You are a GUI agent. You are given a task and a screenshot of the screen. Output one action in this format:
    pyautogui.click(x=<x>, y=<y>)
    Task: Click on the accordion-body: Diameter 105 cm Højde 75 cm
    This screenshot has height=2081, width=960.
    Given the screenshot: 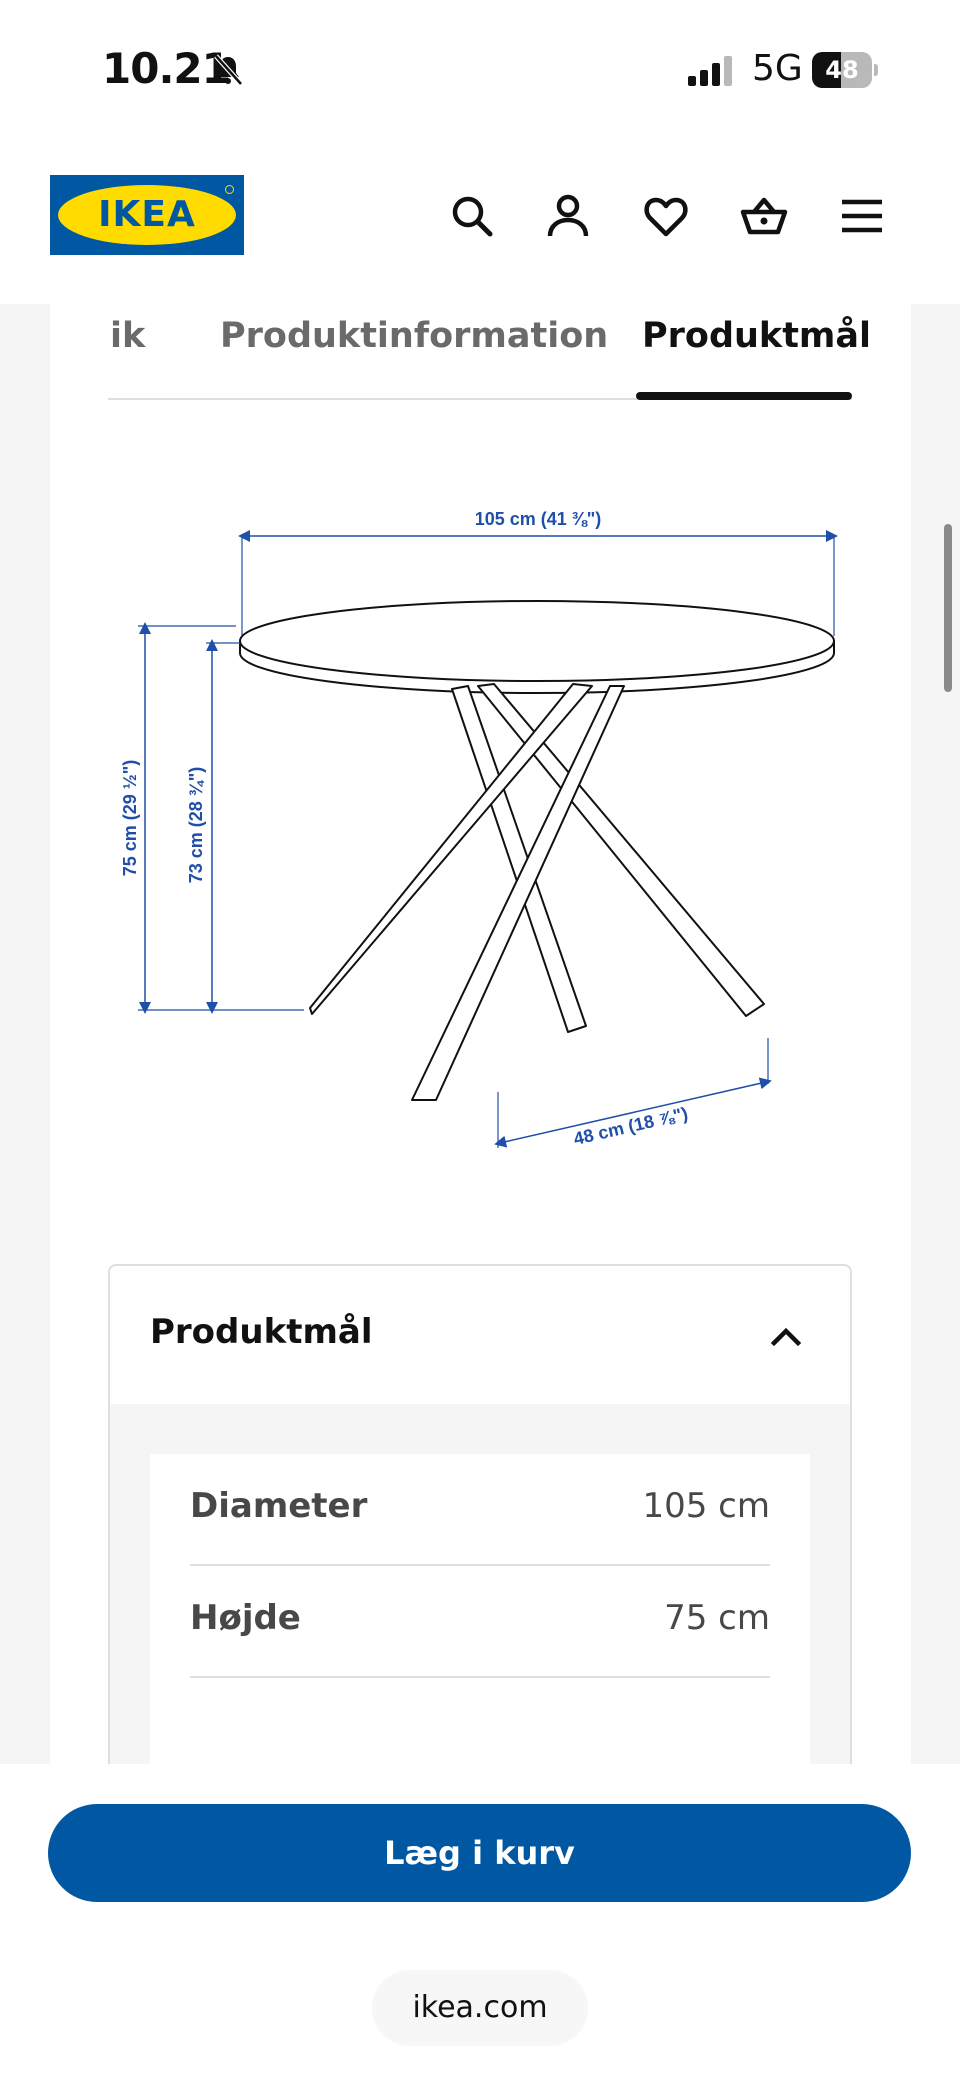 What is the action you would take?
    pyautogui.click(x=480, y=1593)
    